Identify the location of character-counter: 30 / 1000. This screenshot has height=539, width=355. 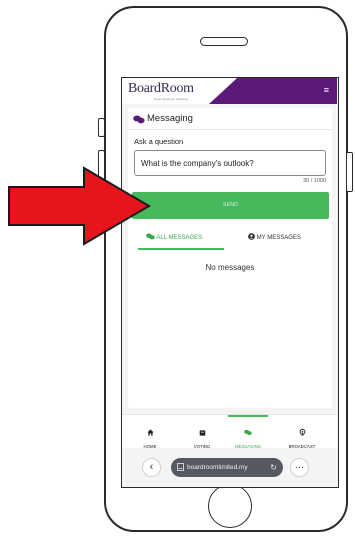
(314, 181).